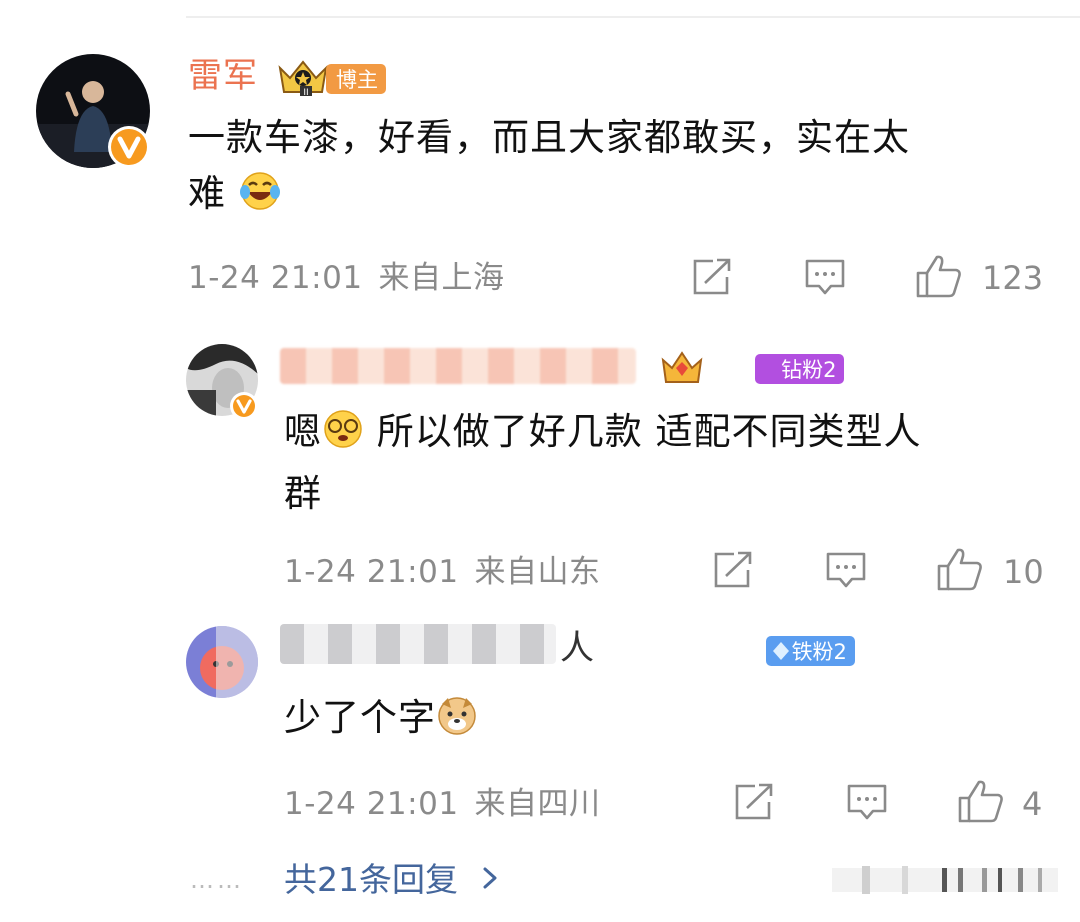 The image size is (1080, 922). I want to click on dizzy-emoji, so click(343, 437).